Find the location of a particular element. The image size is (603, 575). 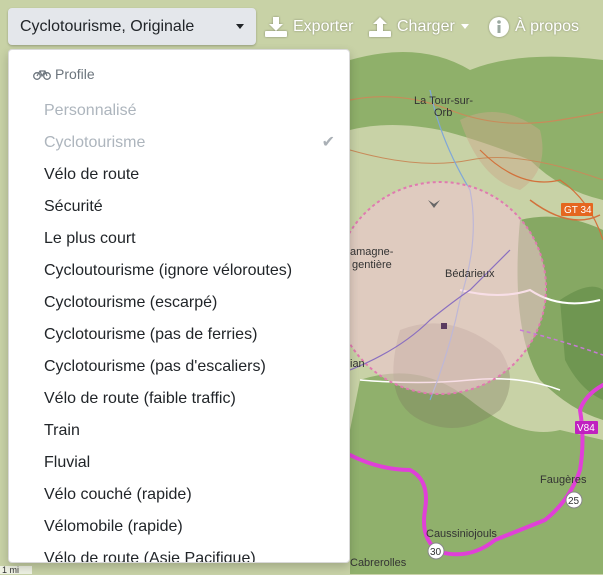

dropdown-header: Profile is located at coordinates (64, 74).